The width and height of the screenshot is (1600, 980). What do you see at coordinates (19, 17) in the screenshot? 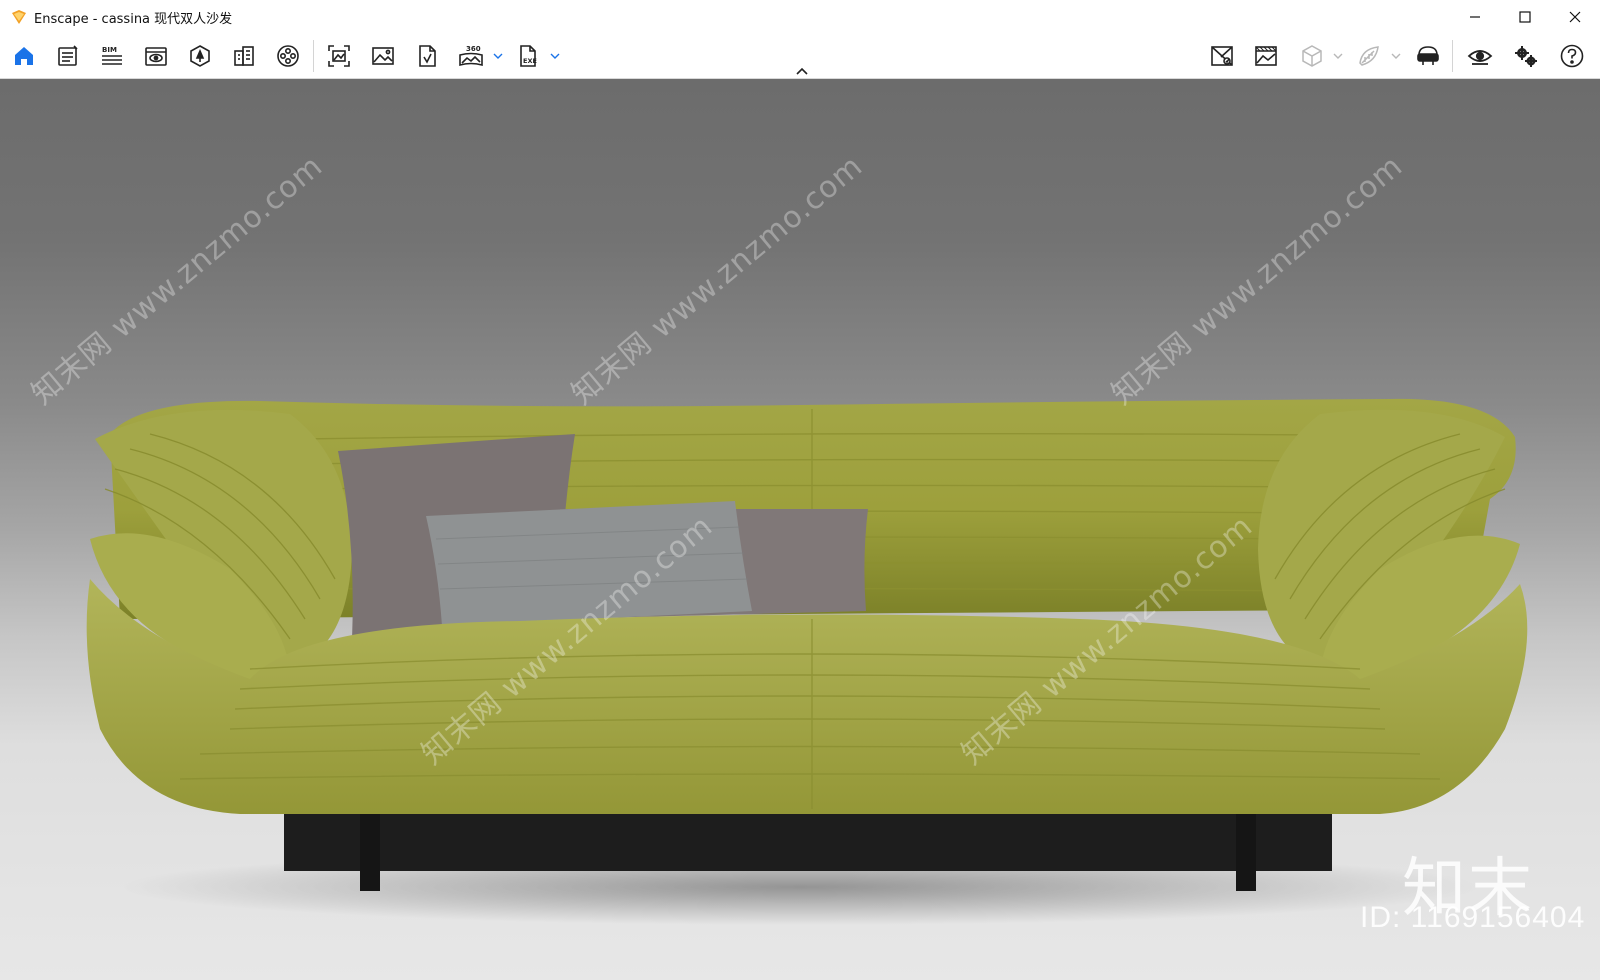
I see `enscape-logo-icon` at bounding box center [19, 17].